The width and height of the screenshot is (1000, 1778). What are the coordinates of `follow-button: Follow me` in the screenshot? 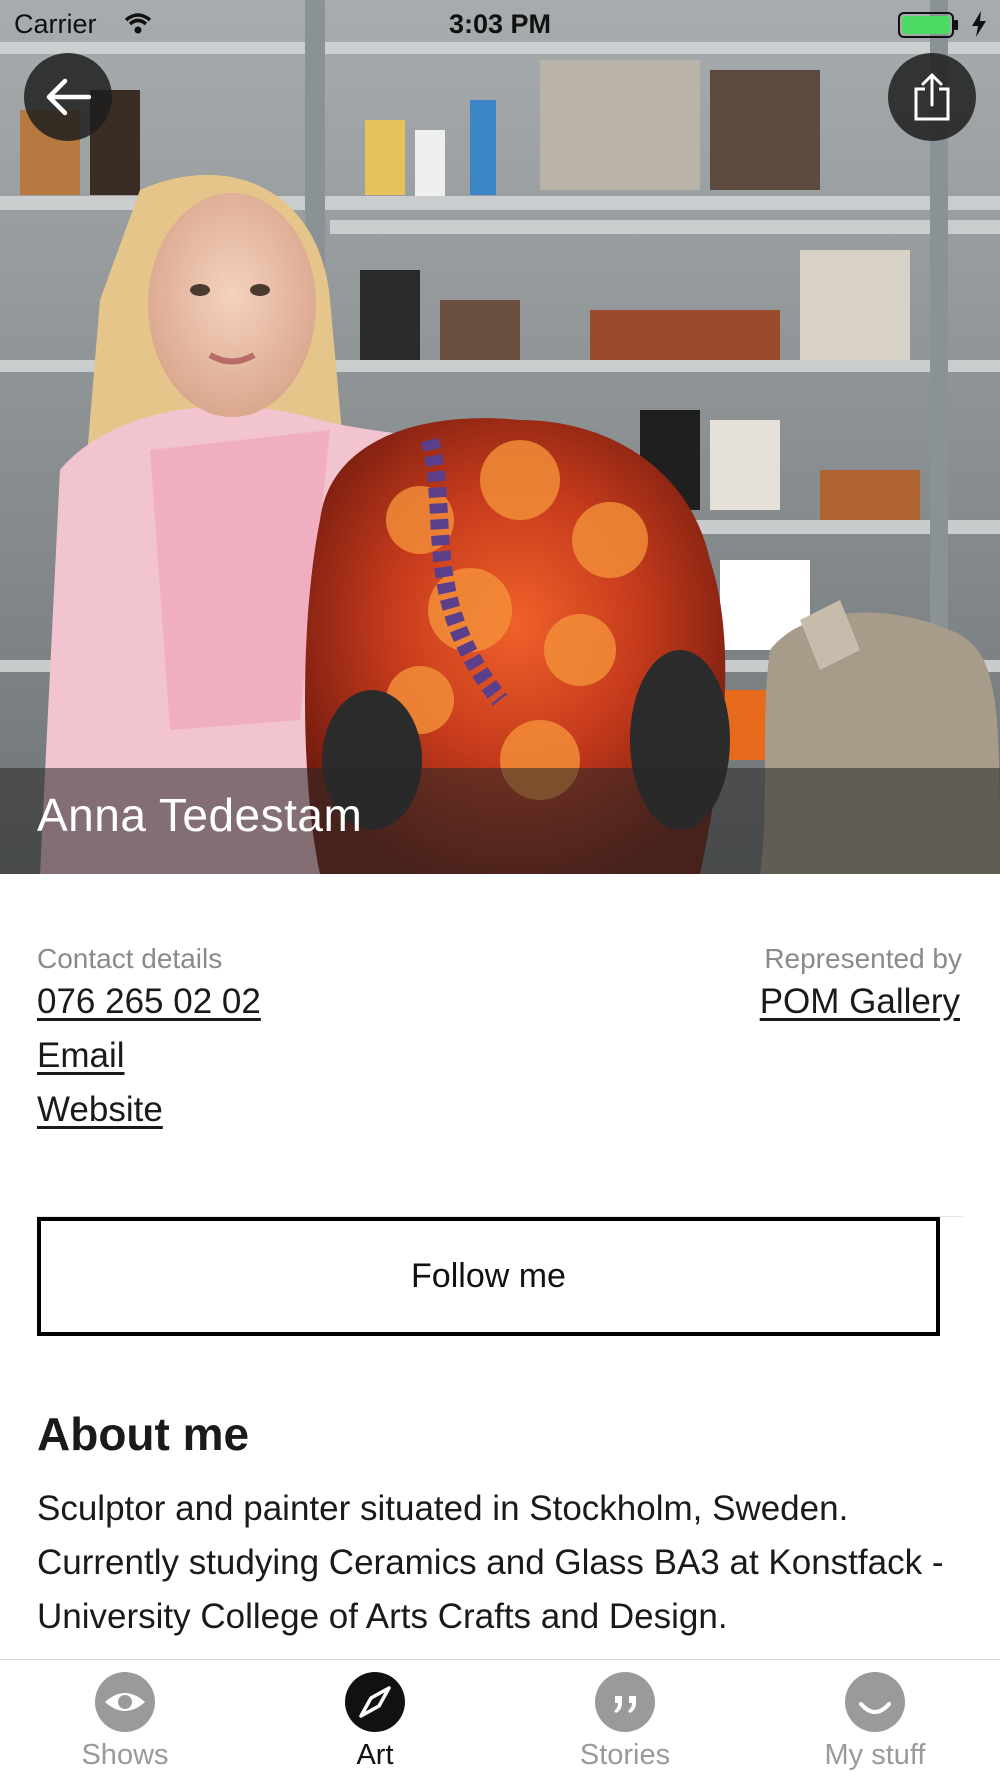 It's located at (488, 1276).